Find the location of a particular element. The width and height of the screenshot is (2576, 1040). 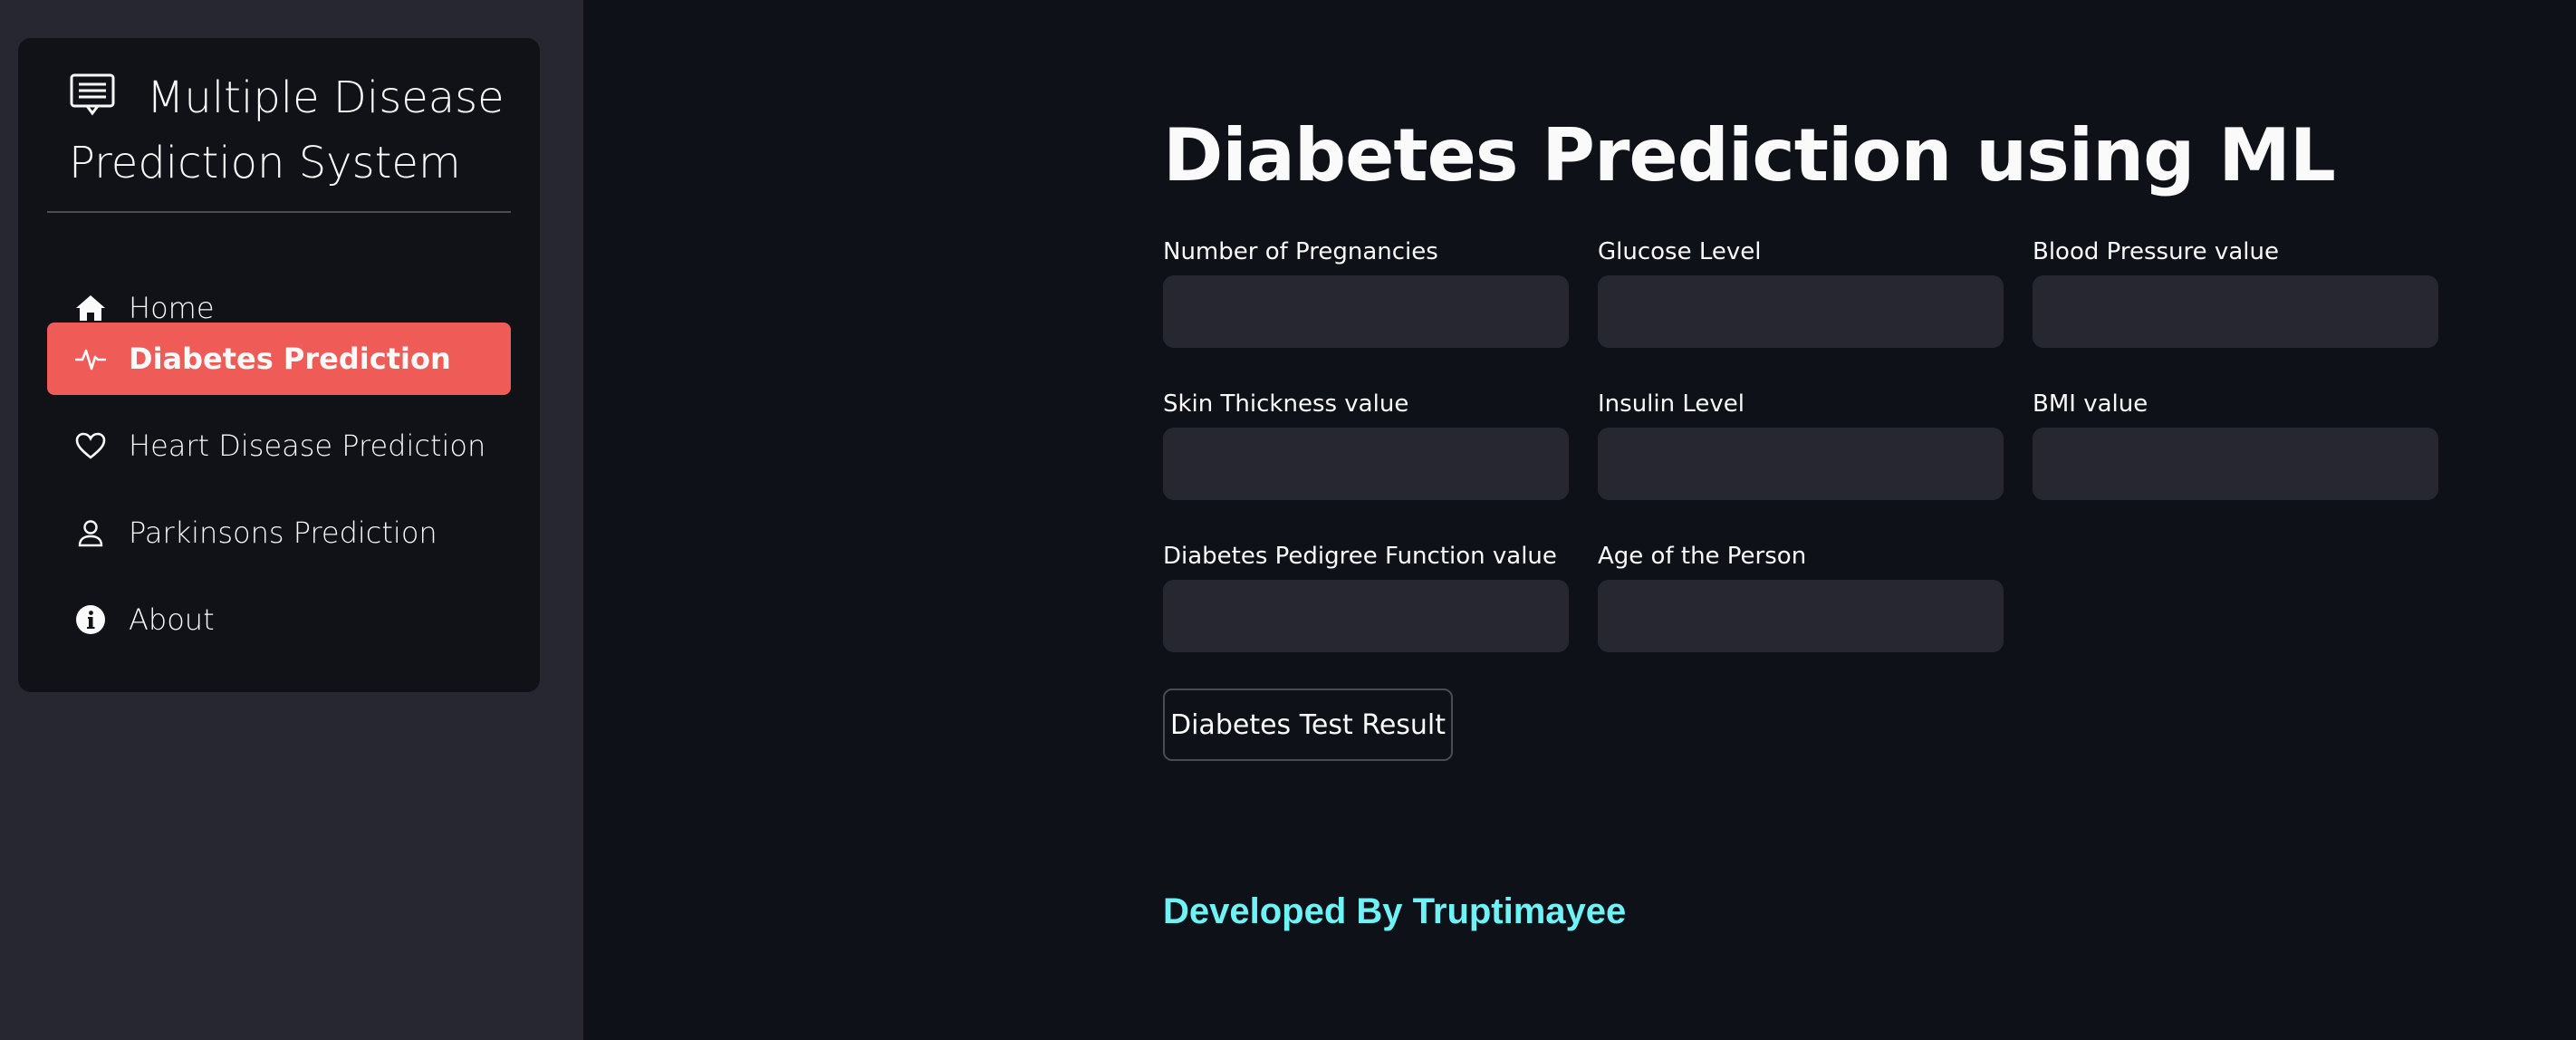

info-icon is located at coordinates (90, 619).